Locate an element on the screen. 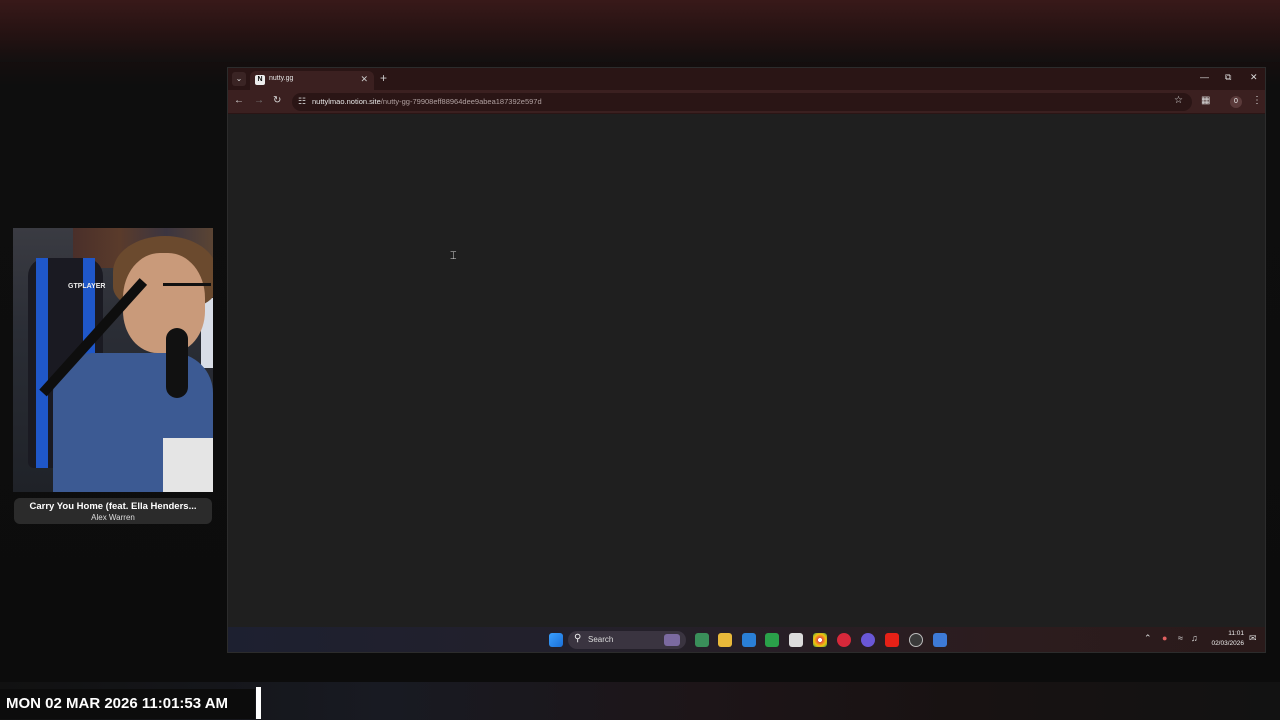 This screenshot has height=720, width=1280. text-cursor-icon: ⌶ is located at coordinates (453, 256).